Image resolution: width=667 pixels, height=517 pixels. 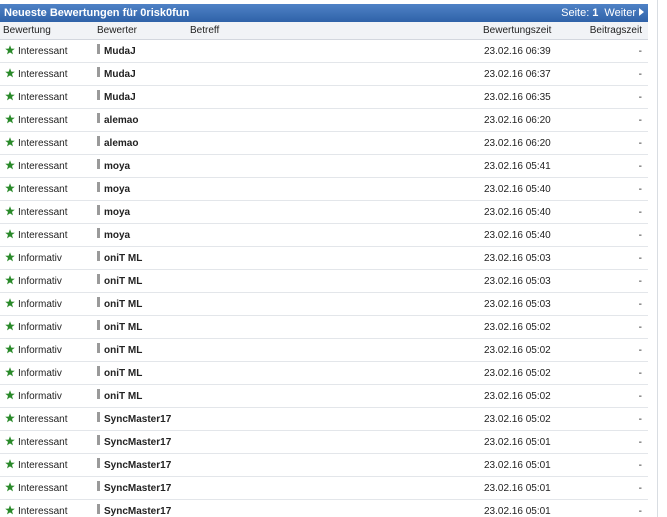 I want to click on column-header-bewertungszeit: Bewertungszeit, so click(x=517, y=30).